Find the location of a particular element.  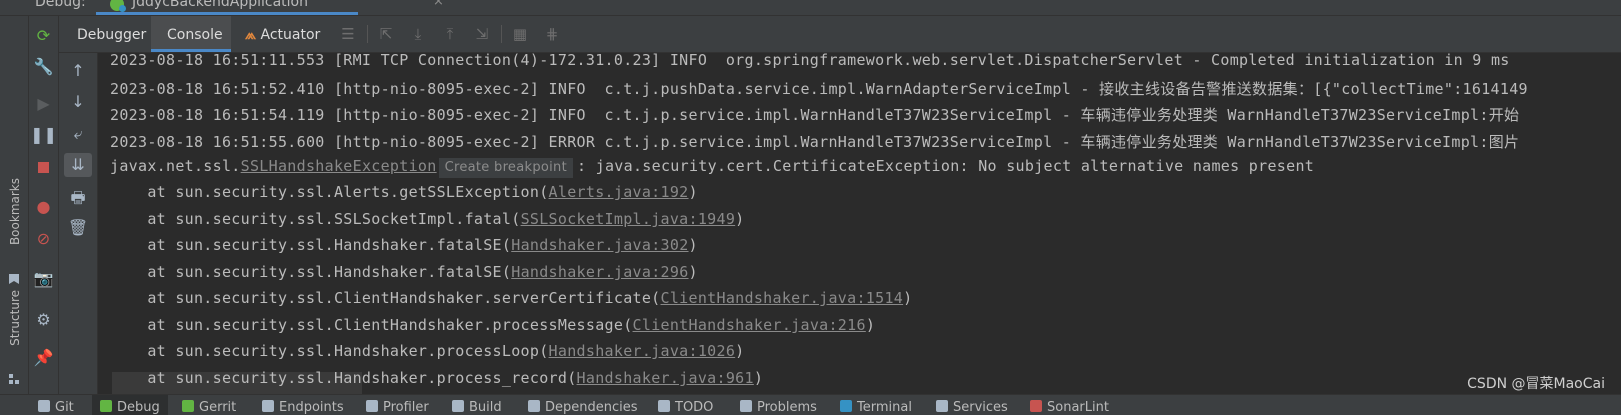

git-icon is located at coordinates (44, 406).